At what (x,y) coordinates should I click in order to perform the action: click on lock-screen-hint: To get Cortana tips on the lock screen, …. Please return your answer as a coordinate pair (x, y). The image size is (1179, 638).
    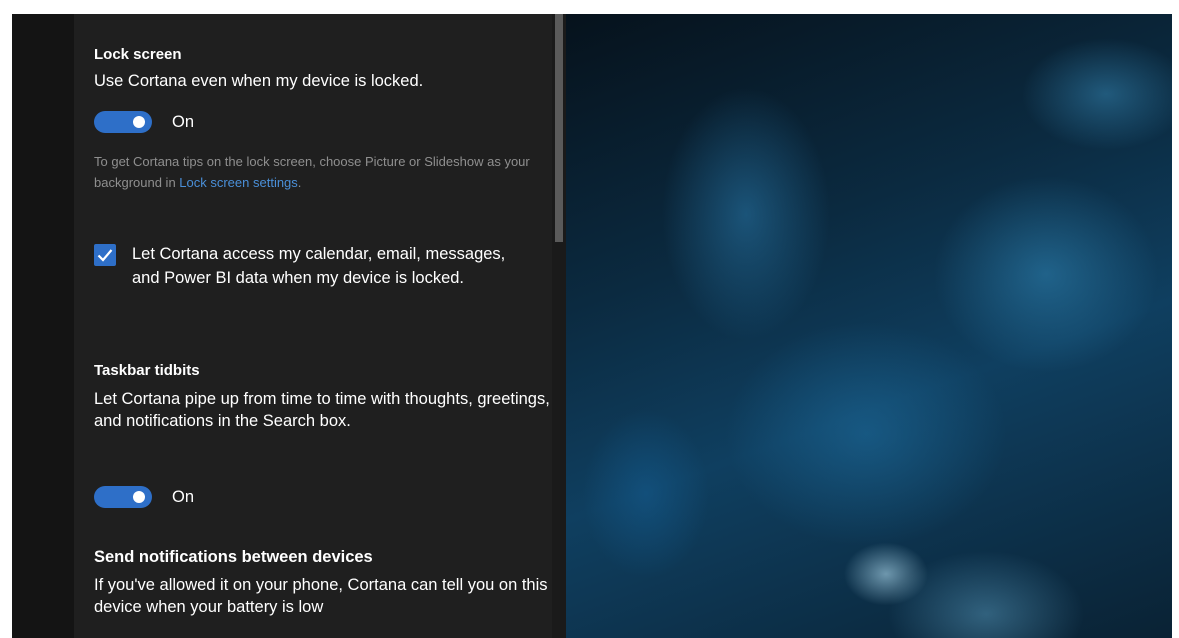
    Looking at the image, I should click on (319, 172).